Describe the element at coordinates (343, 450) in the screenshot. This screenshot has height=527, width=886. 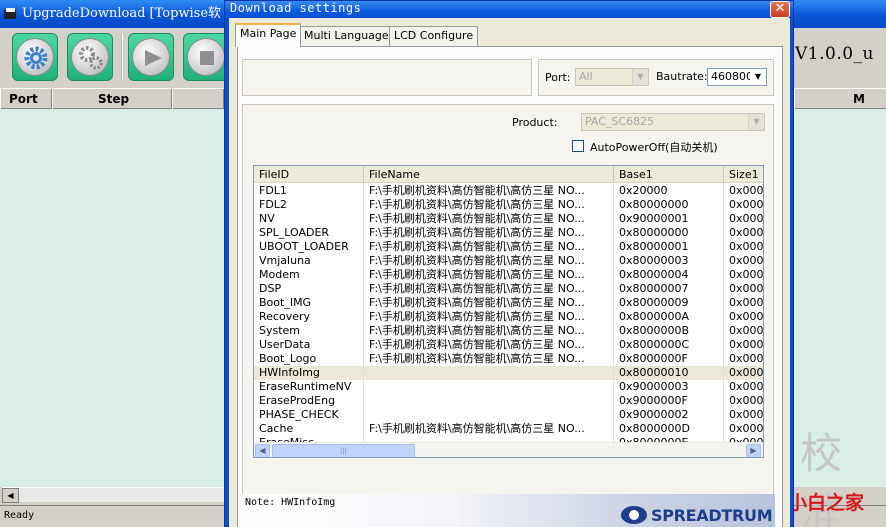
I see `scrollbar-thumb: |||` at that location.